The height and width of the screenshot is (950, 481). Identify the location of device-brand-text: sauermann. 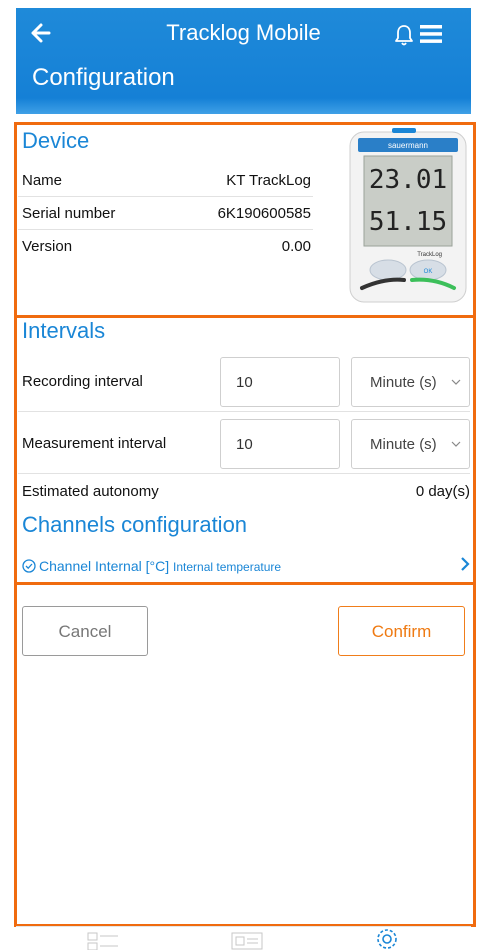
(408, 145).